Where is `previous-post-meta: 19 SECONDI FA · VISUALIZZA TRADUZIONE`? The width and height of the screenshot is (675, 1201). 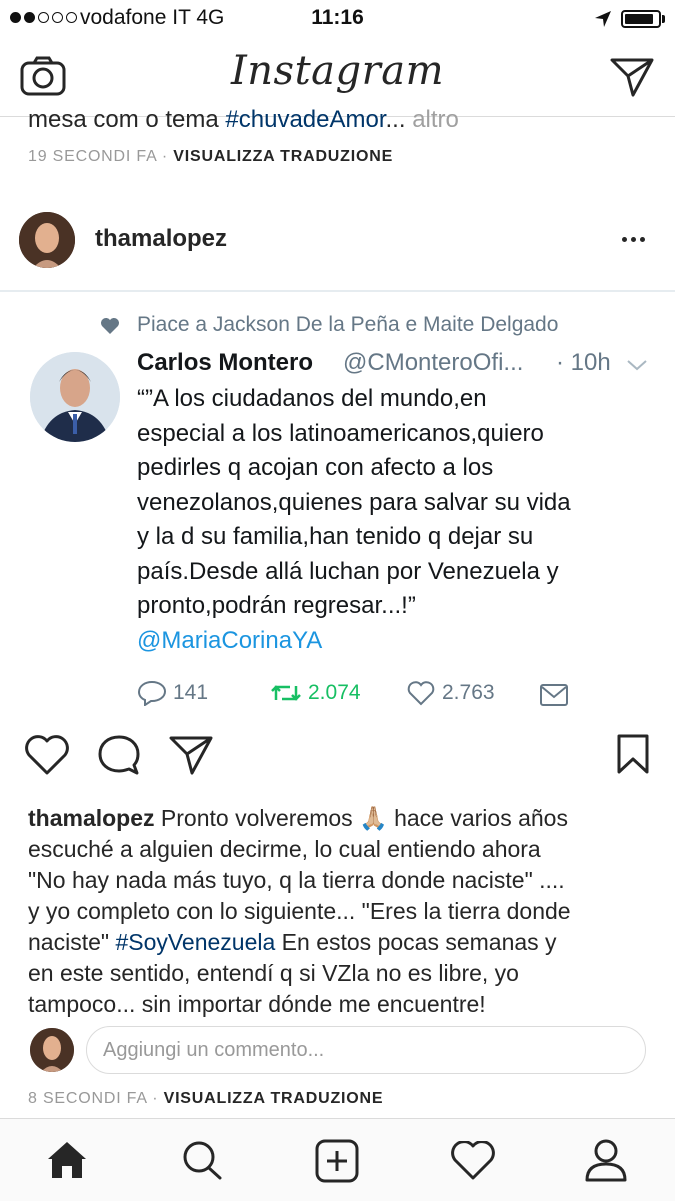 previous-post-meta: 19 SECONDI FA · VISUALIZZA TRADUZIONE is located at coordinates (211, 156).